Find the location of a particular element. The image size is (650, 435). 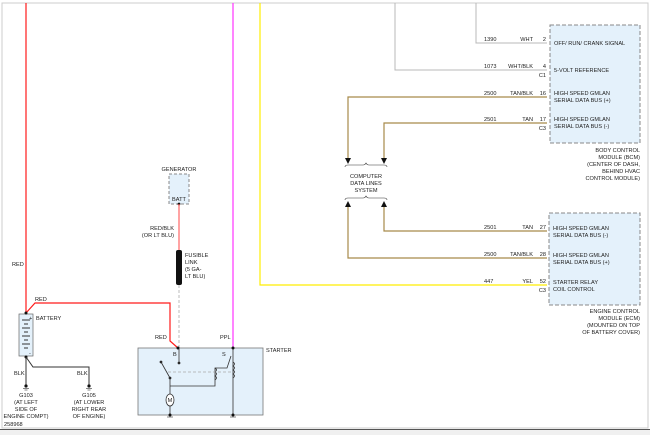

svg-text: ENGINE CONTROL is located at coordinates (615, 312).